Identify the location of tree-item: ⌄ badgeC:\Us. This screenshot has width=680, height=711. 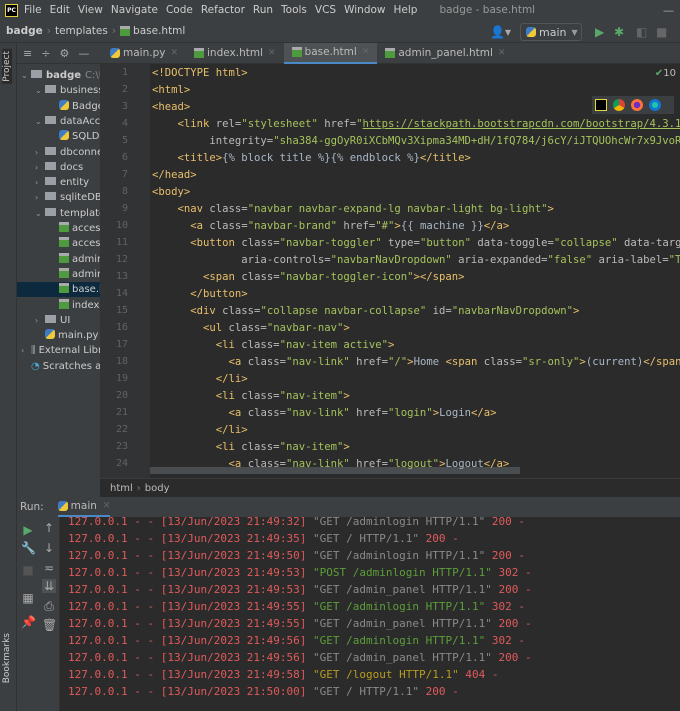
(60, 75).